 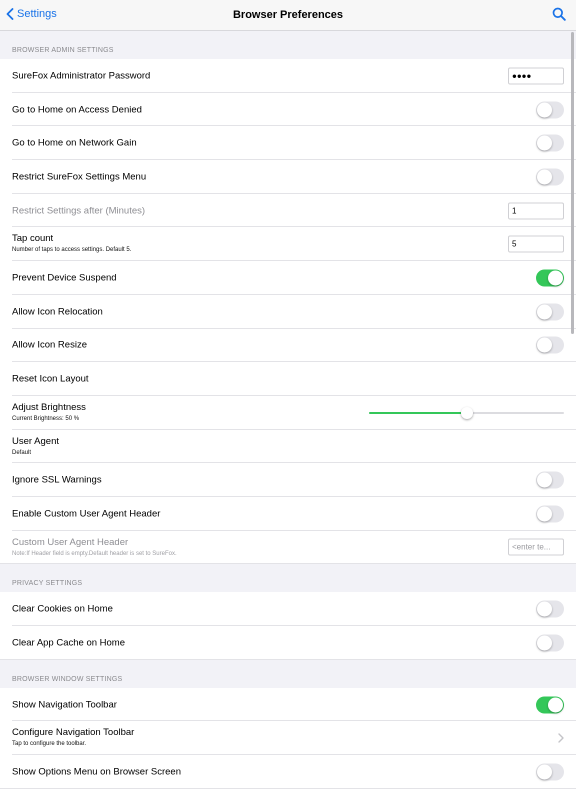 I want to click on section-header: BROWSER ADMIN SETTINGS, so click(x=288, y=45).